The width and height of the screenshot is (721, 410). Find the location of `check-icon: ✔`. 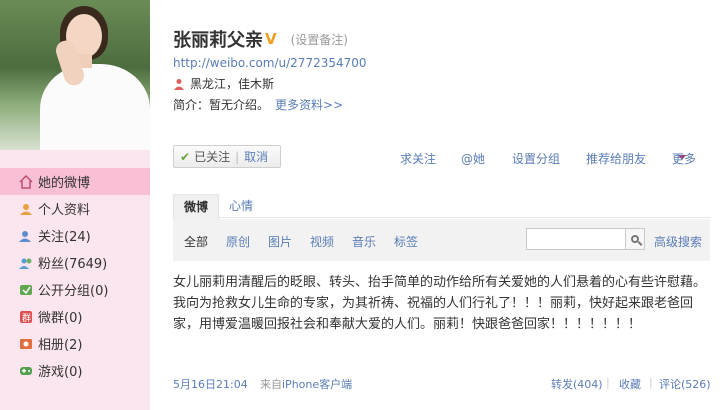

check-icon: ✔ is located at coordinates (185, 156).